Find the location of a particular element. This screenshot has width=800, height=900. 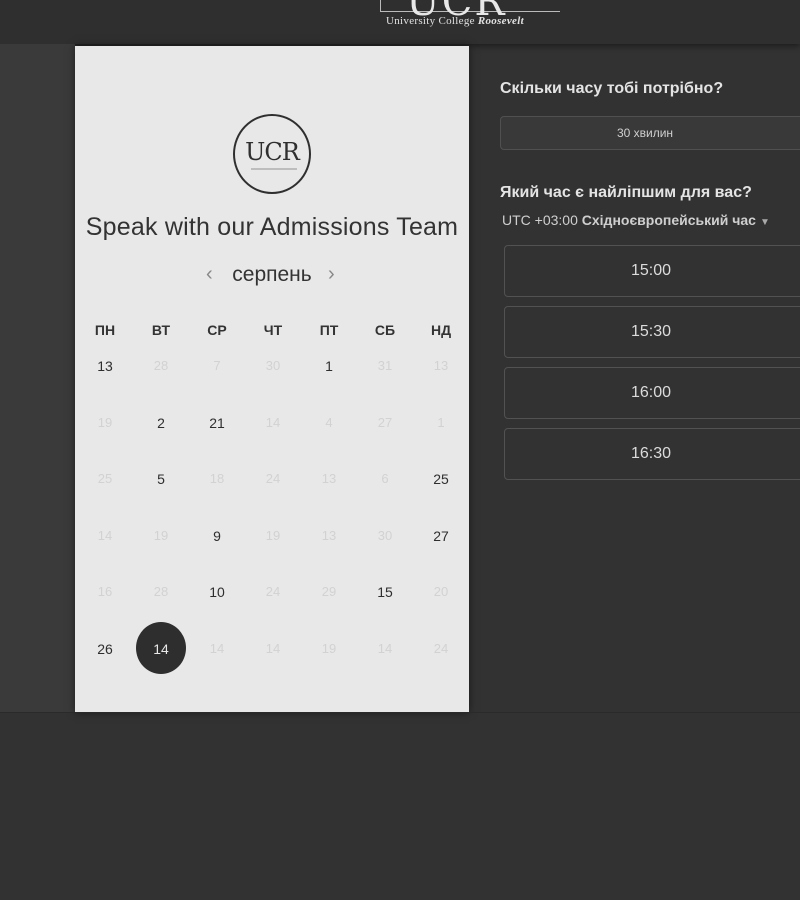

calendar-day-number: 31 is located at coordinates (385, 365).